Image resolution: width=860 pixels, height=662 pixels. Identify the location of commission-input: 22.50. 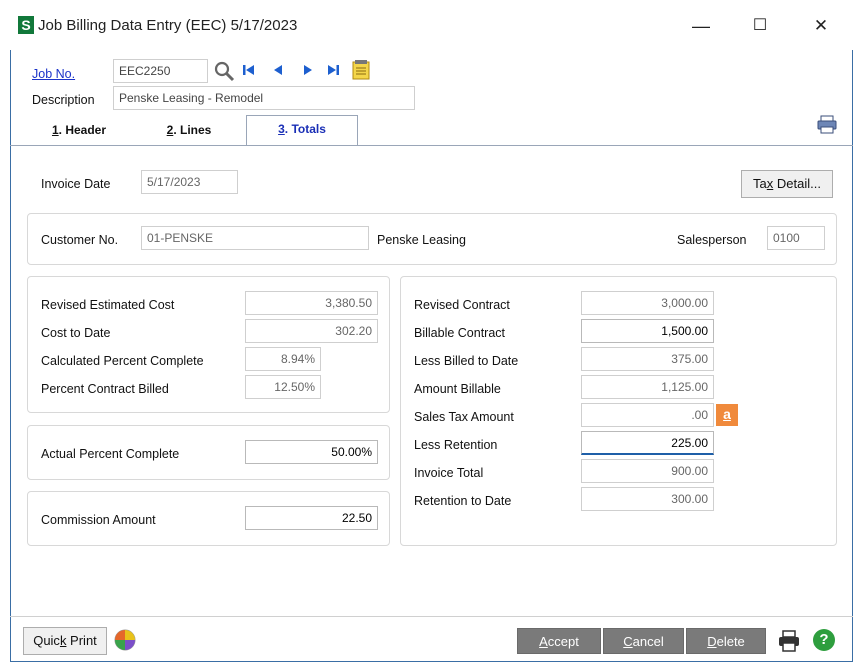
(311, 518).